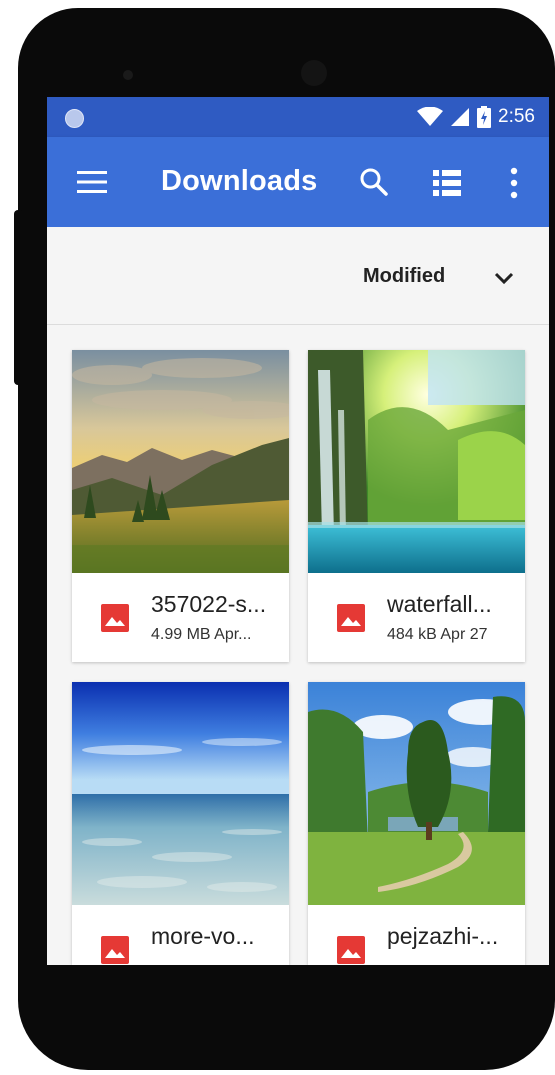  I want to click on search-button, so click(374, 182).